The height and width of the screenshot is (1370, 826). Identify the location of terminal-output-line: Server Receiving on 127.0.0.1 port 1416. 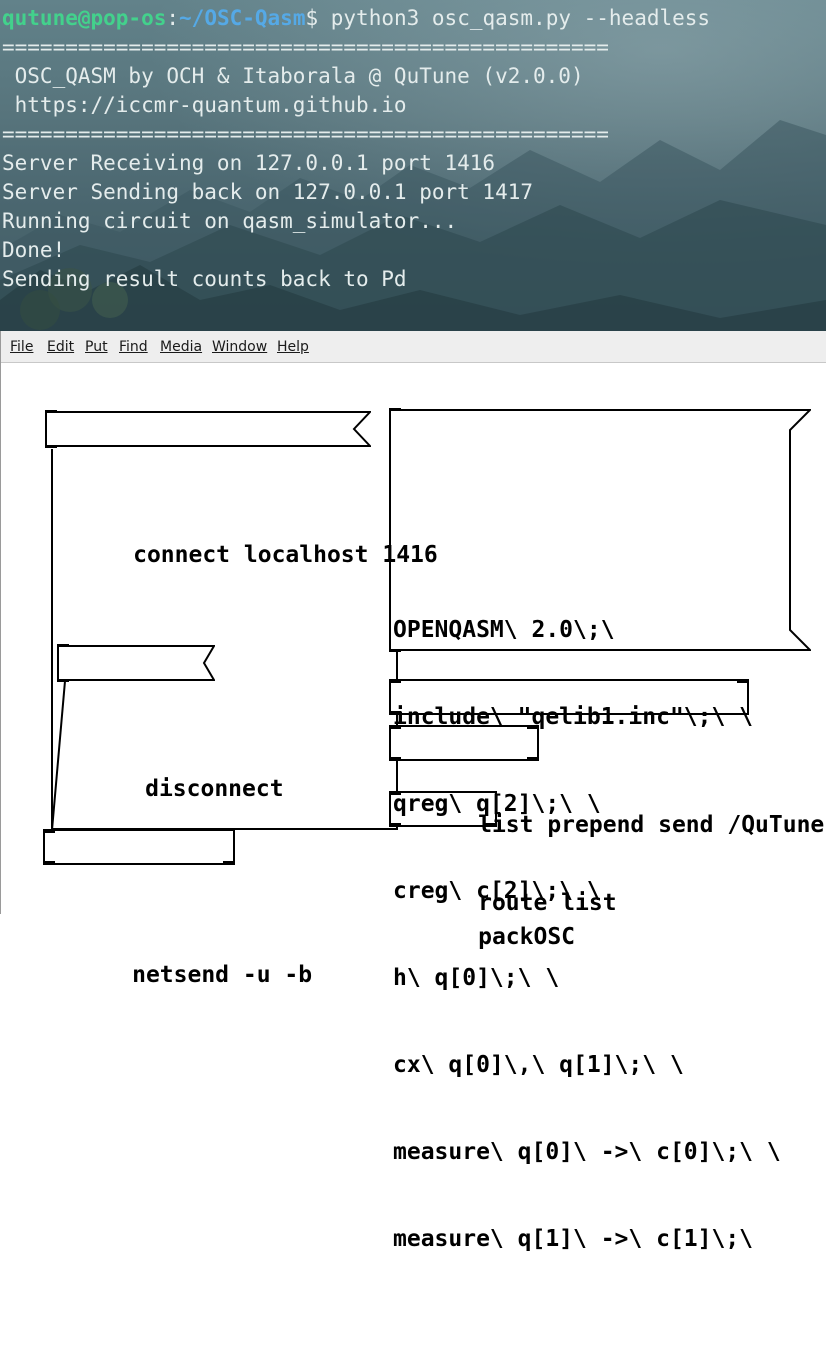
(249, 163).